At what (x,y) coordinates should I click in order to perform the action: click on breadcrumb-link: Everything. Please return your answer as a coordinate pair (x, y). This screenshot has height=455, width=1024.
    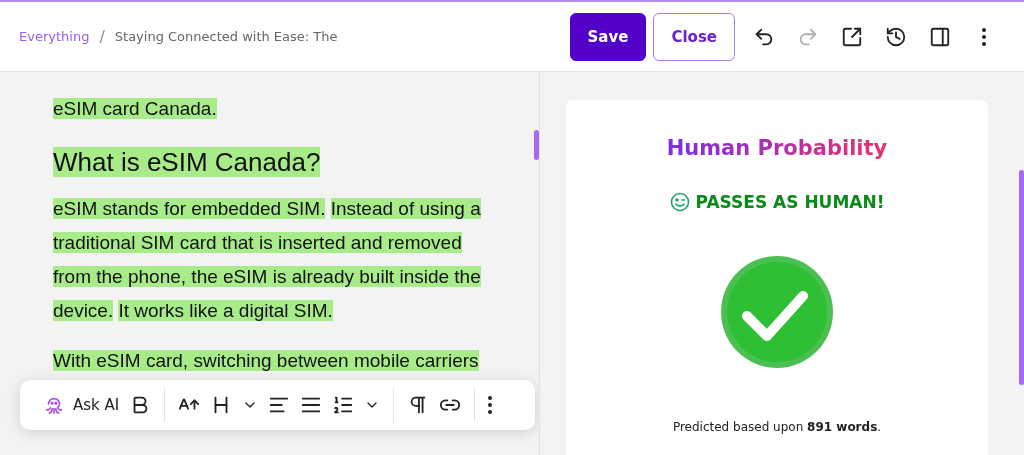
    Looking at the image, I should click on (54, 36).